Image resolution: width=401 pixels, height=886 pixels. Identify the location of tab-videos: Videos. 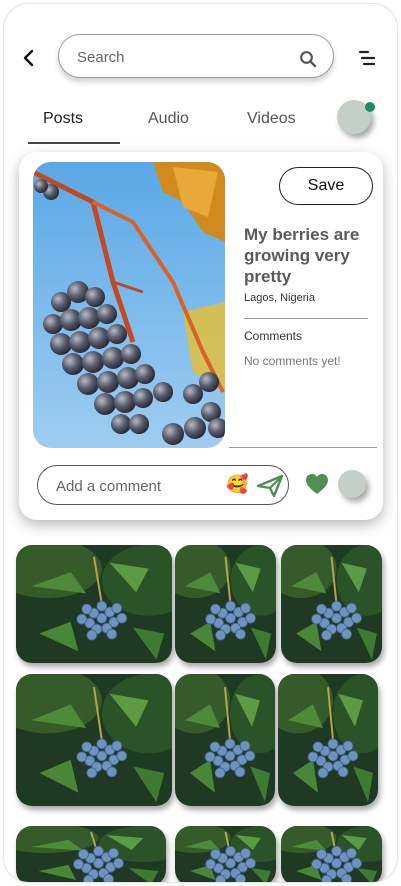
(271, 119).